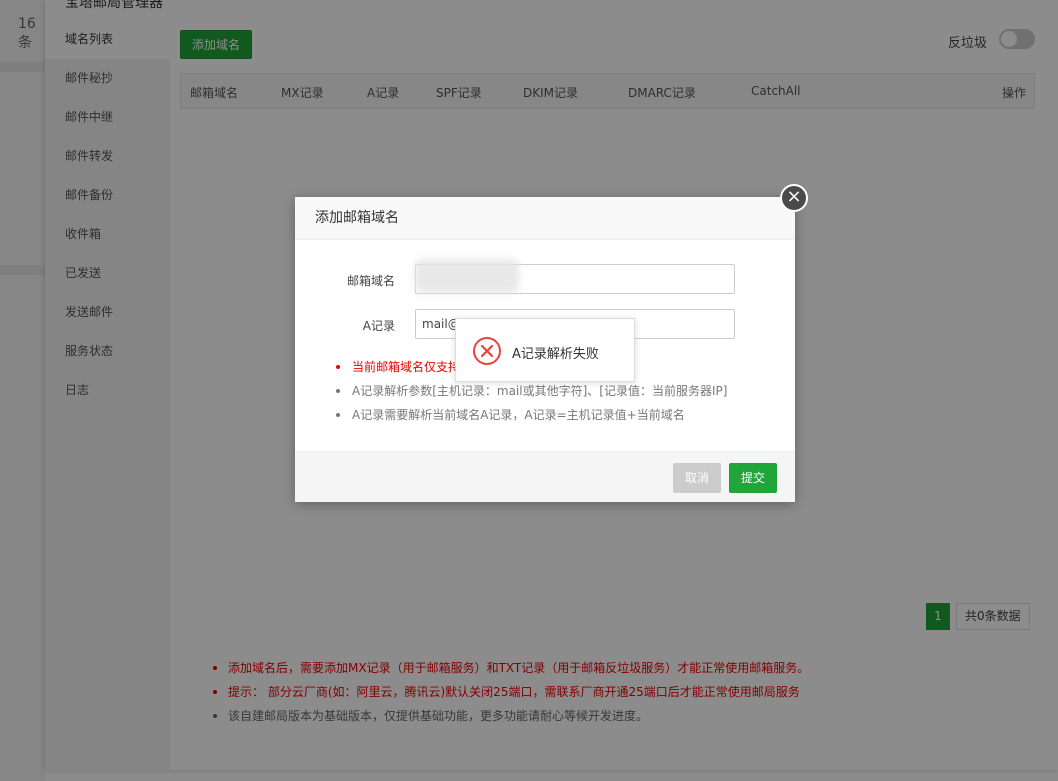 Image resolution: width=1058 pixels, height=781 pixels. I want to click on cancel-button: 取消, so click(697, 478).